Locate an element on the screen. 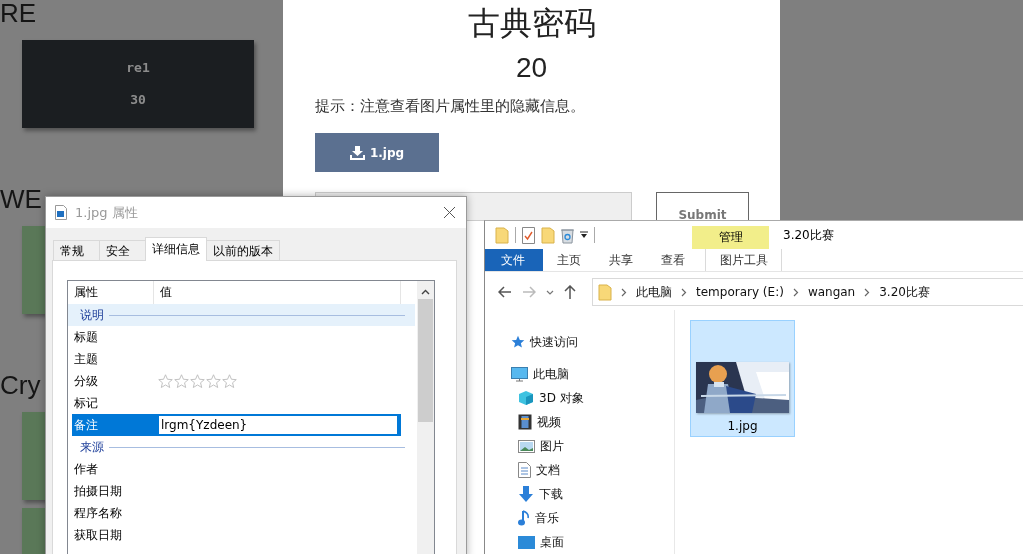 The width and height of the screenshot is (1023, 554). nav-item: 快速访问 is located at coordinates (579, 342).